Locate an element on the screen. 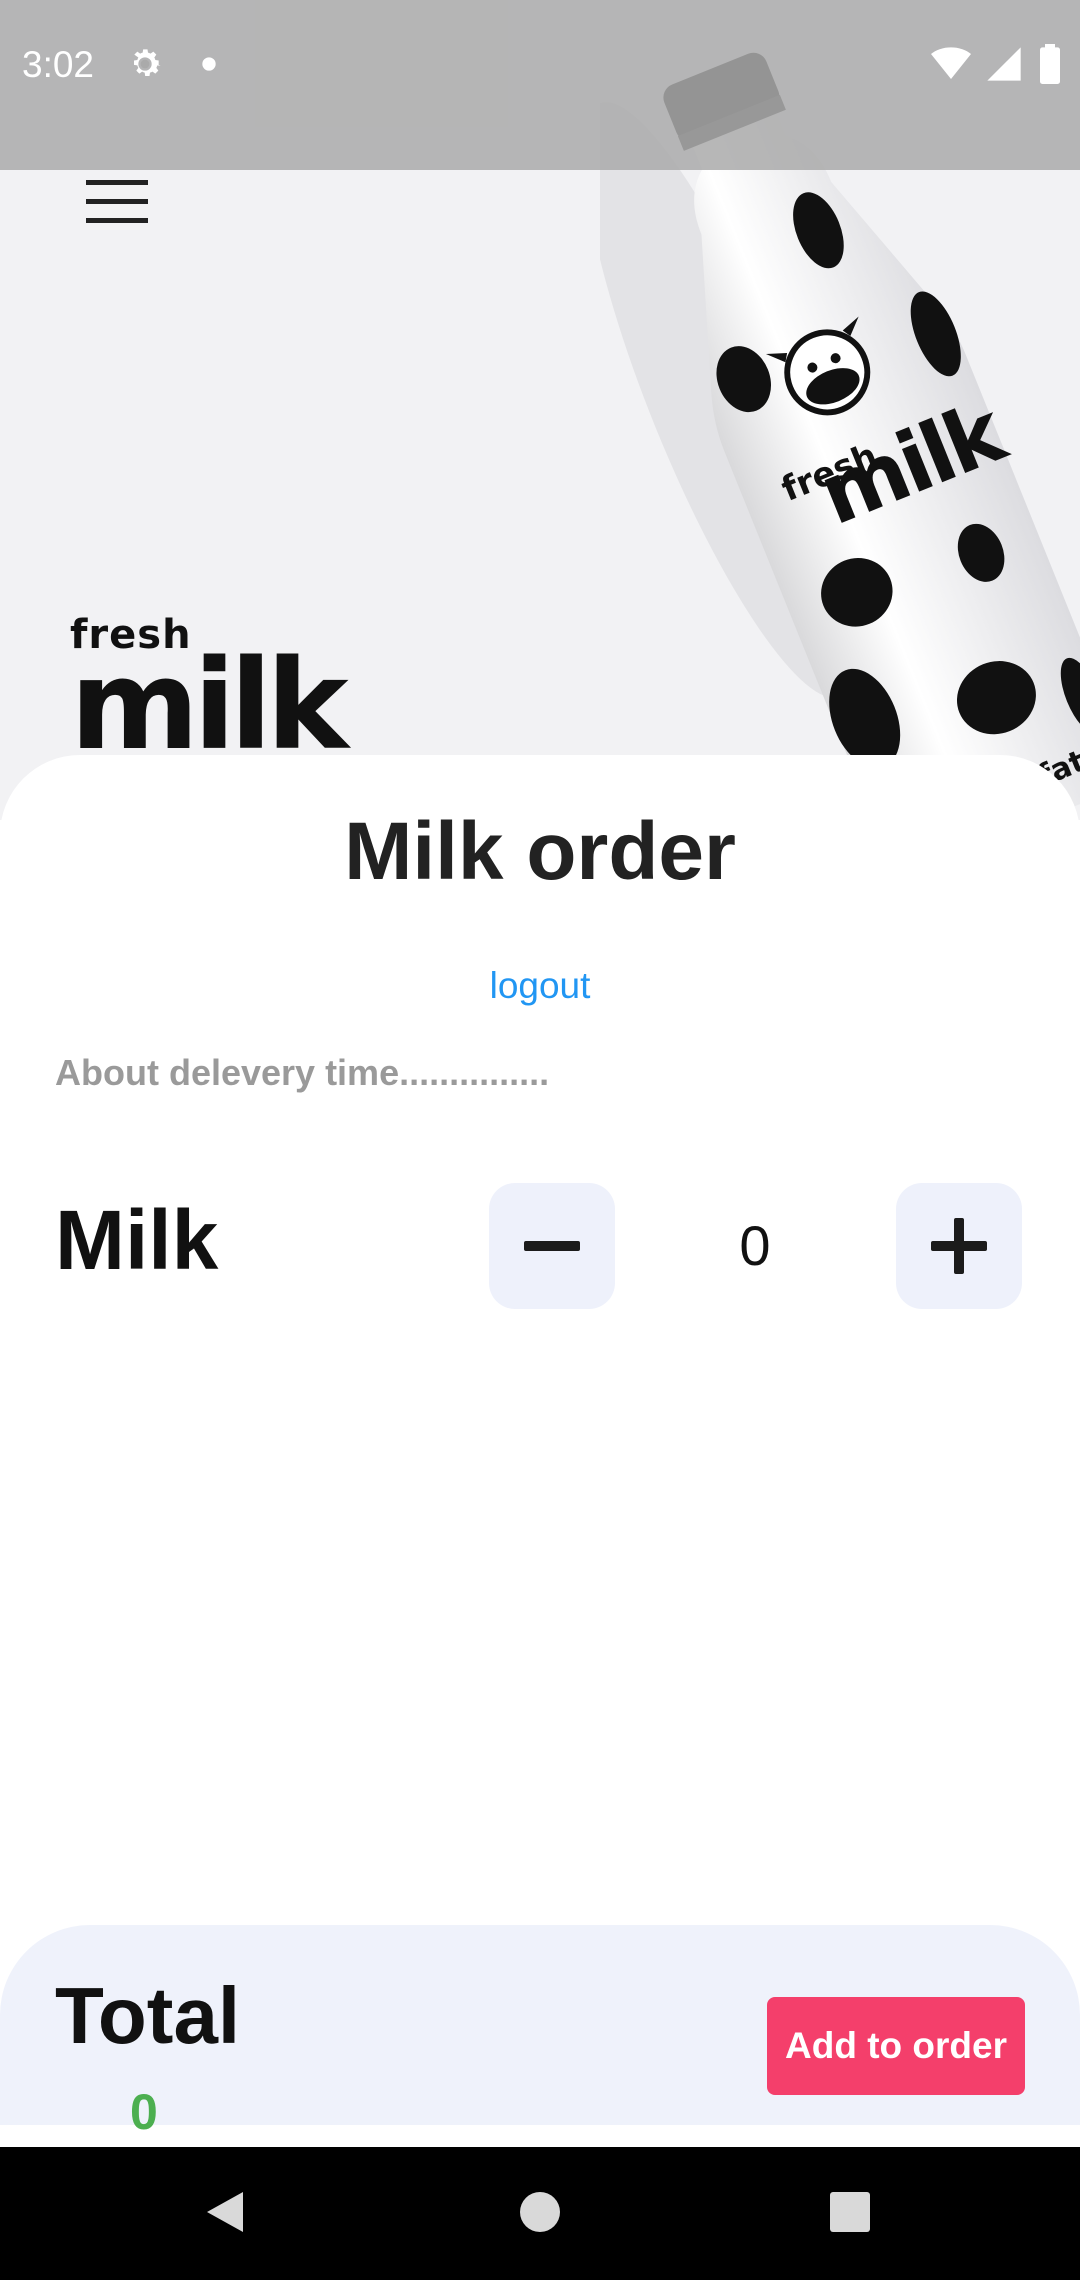 The width and height of the screenshot is (1080, 2280). recents-icon is located at coordinates (850, 2212).